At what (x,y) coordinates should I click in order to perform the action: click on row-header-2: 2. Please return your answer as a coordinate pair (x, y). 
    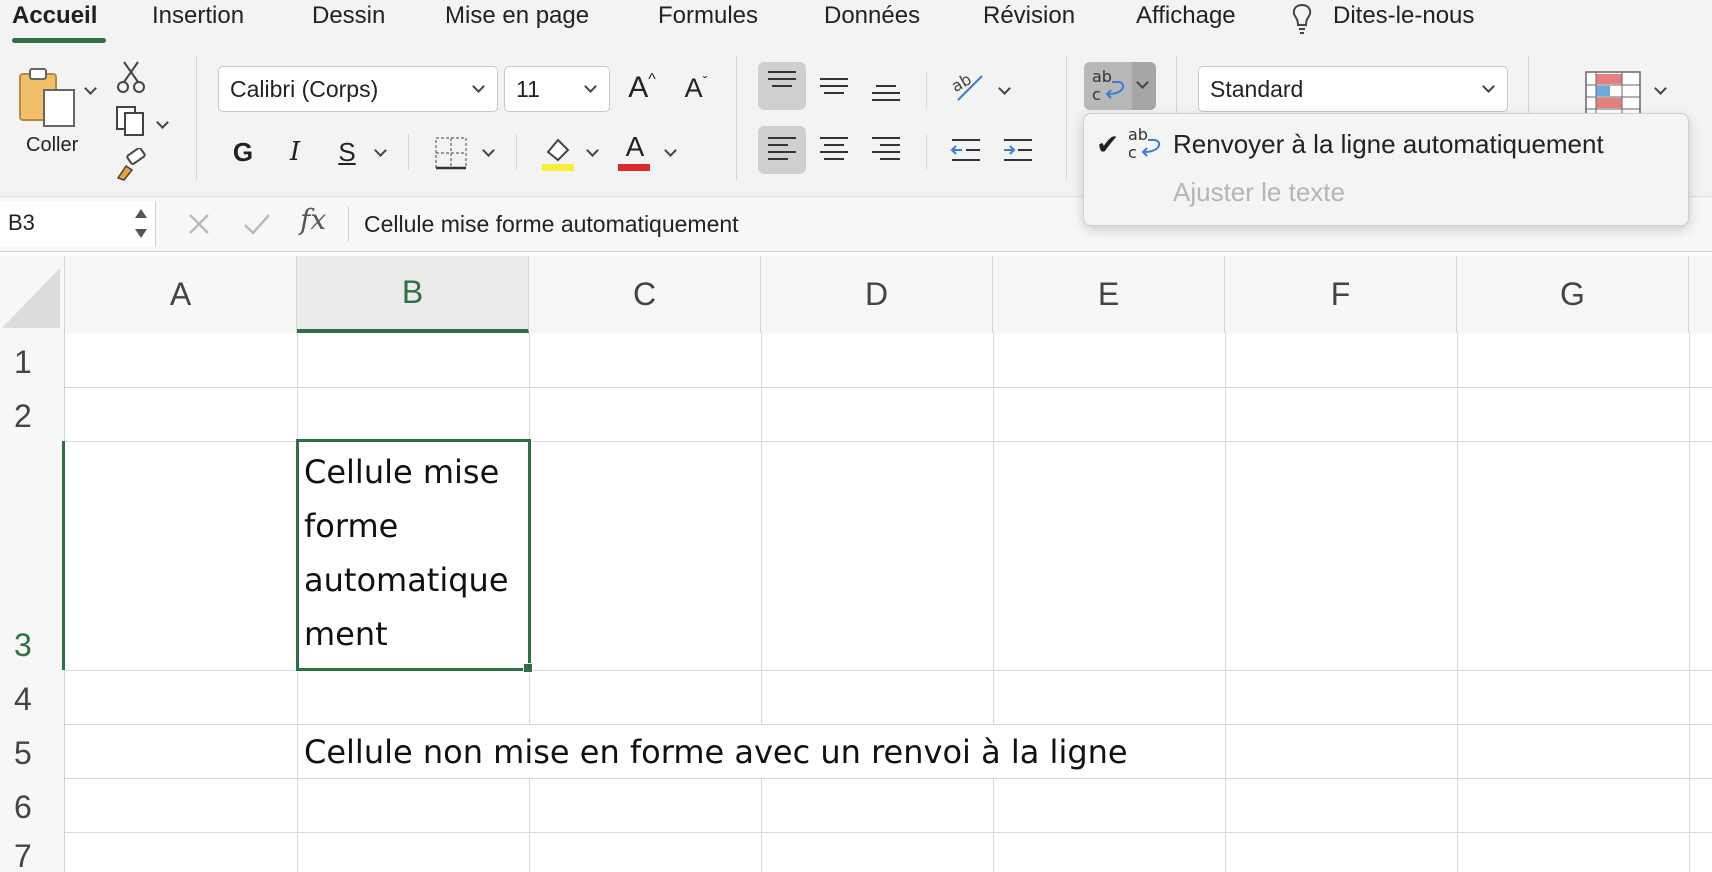
    Looking at the image, I should click on (32, 414).